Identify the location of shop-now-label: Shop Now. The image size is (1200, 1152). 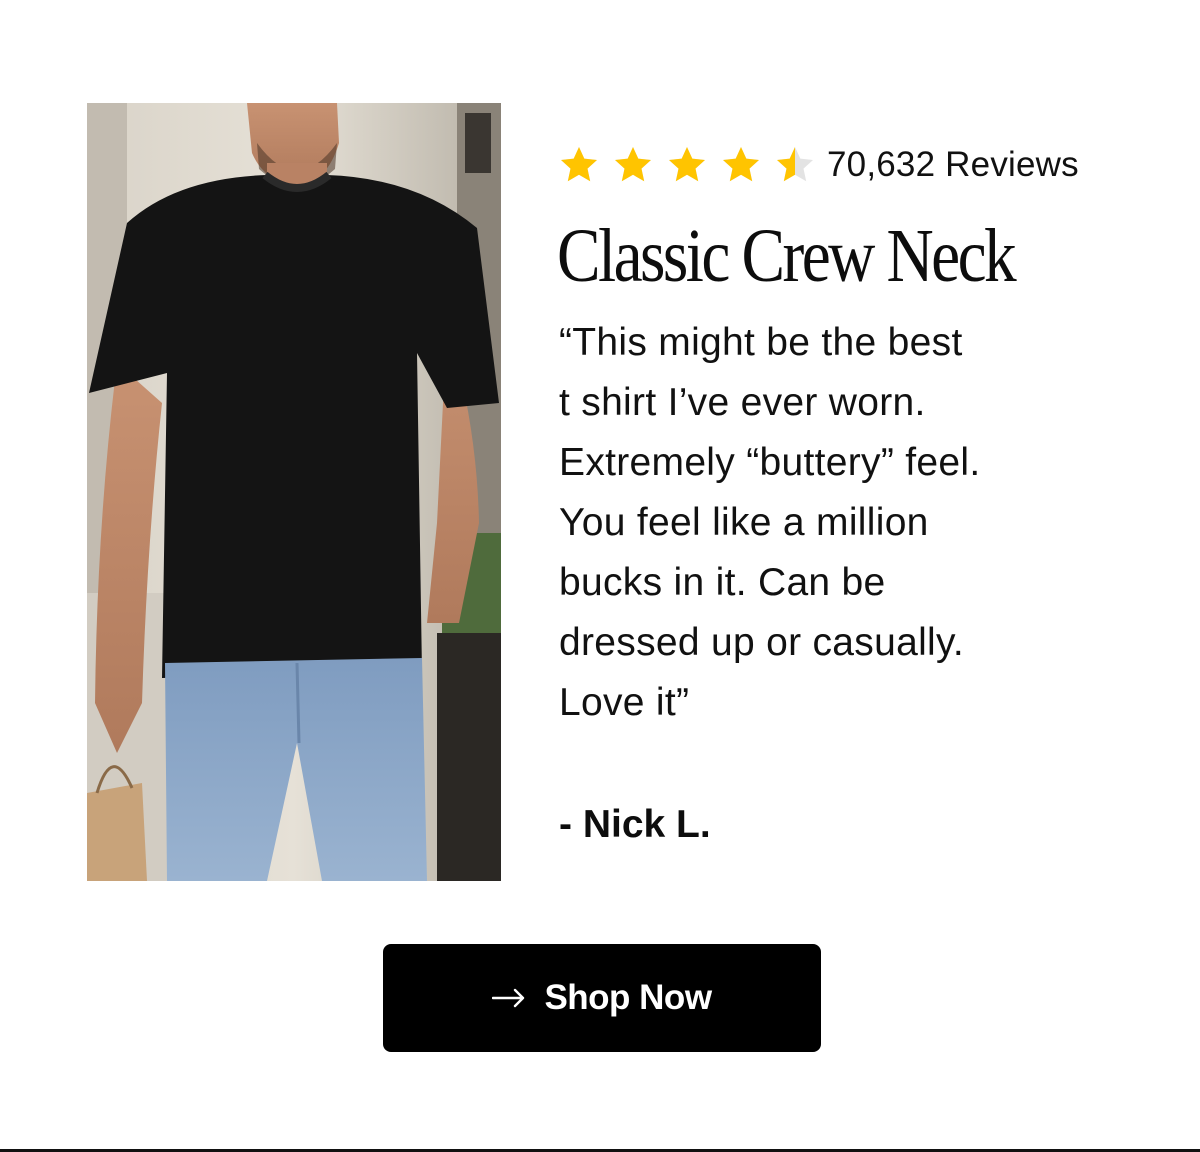
(628, 997).